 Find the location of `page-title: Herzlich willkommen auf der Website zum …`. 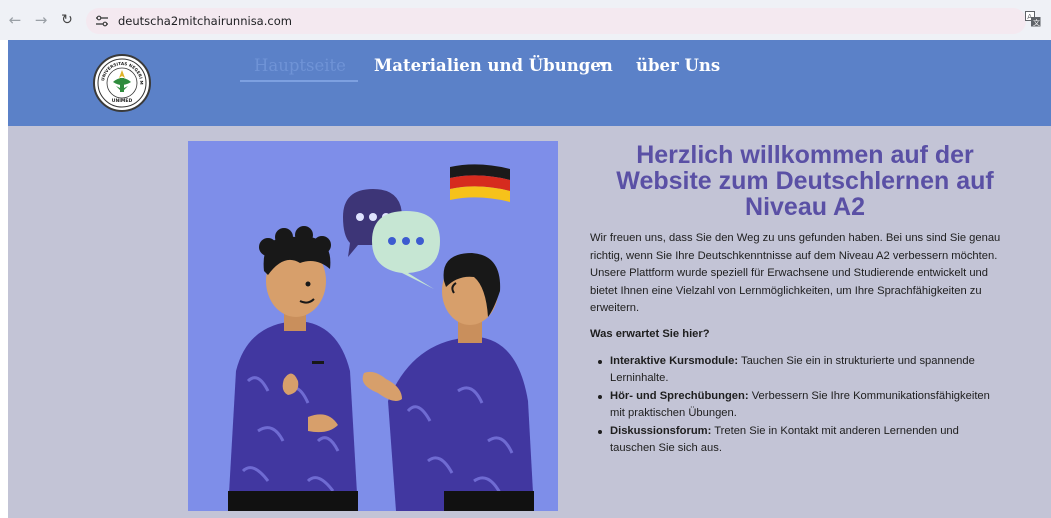

page-title: Herzlich willkommen auf der Website zum … is located at coordinates (805, 181).